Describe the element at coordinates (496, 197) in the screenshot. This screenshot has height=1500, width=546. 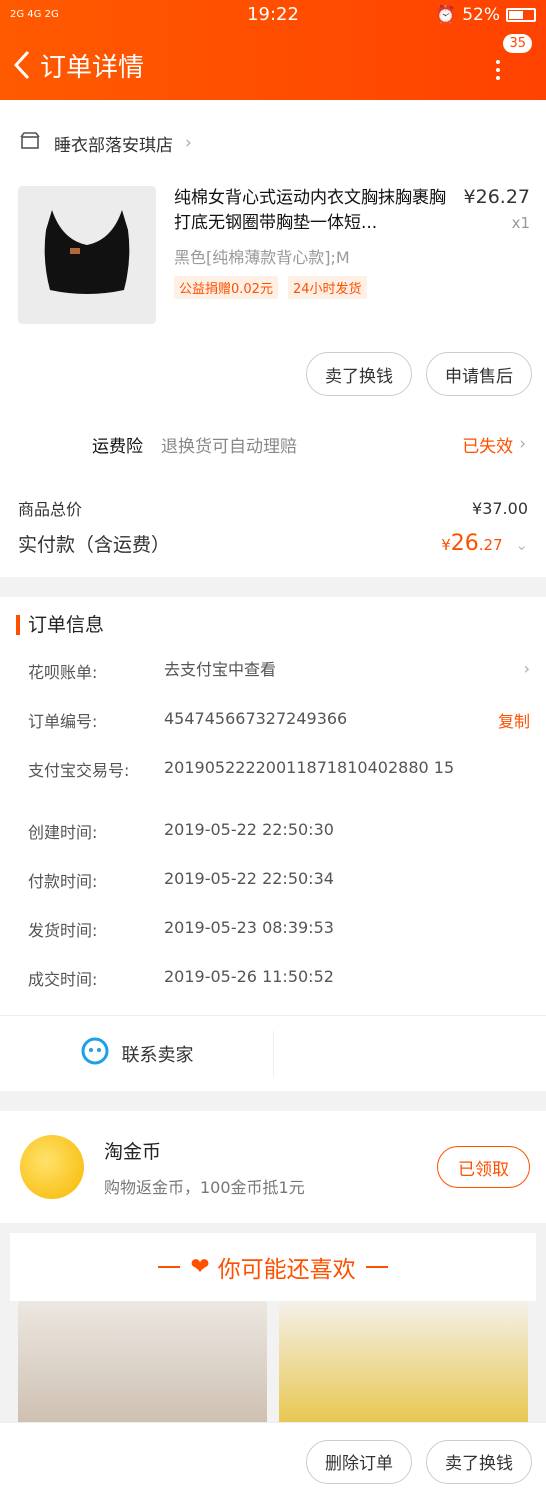
I see `product-price: ¥26.27` at that location.